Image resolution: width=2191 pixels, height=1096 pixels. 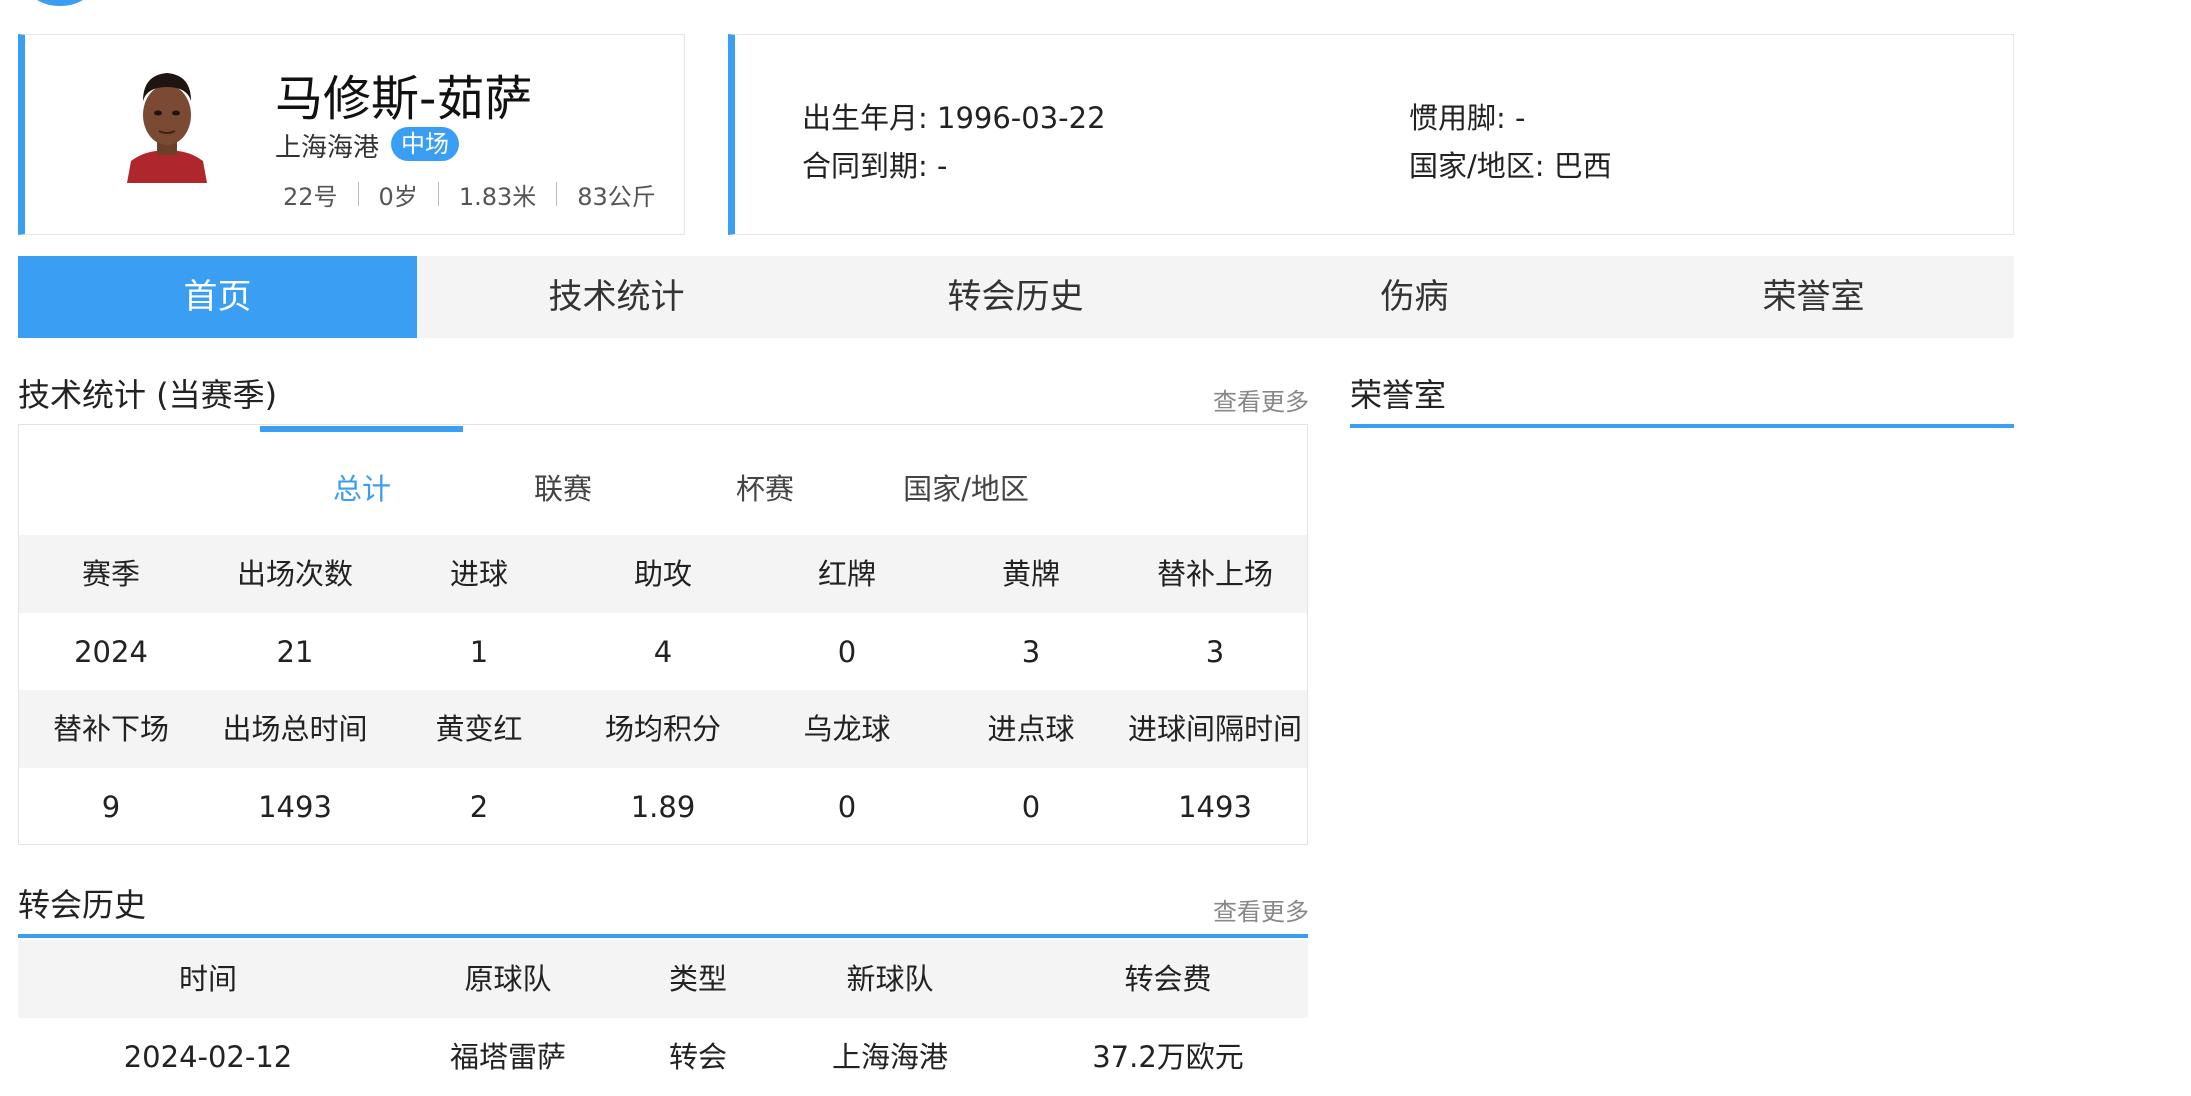 I want to click on subtab-active-indicator, so click(x=361, y=429).